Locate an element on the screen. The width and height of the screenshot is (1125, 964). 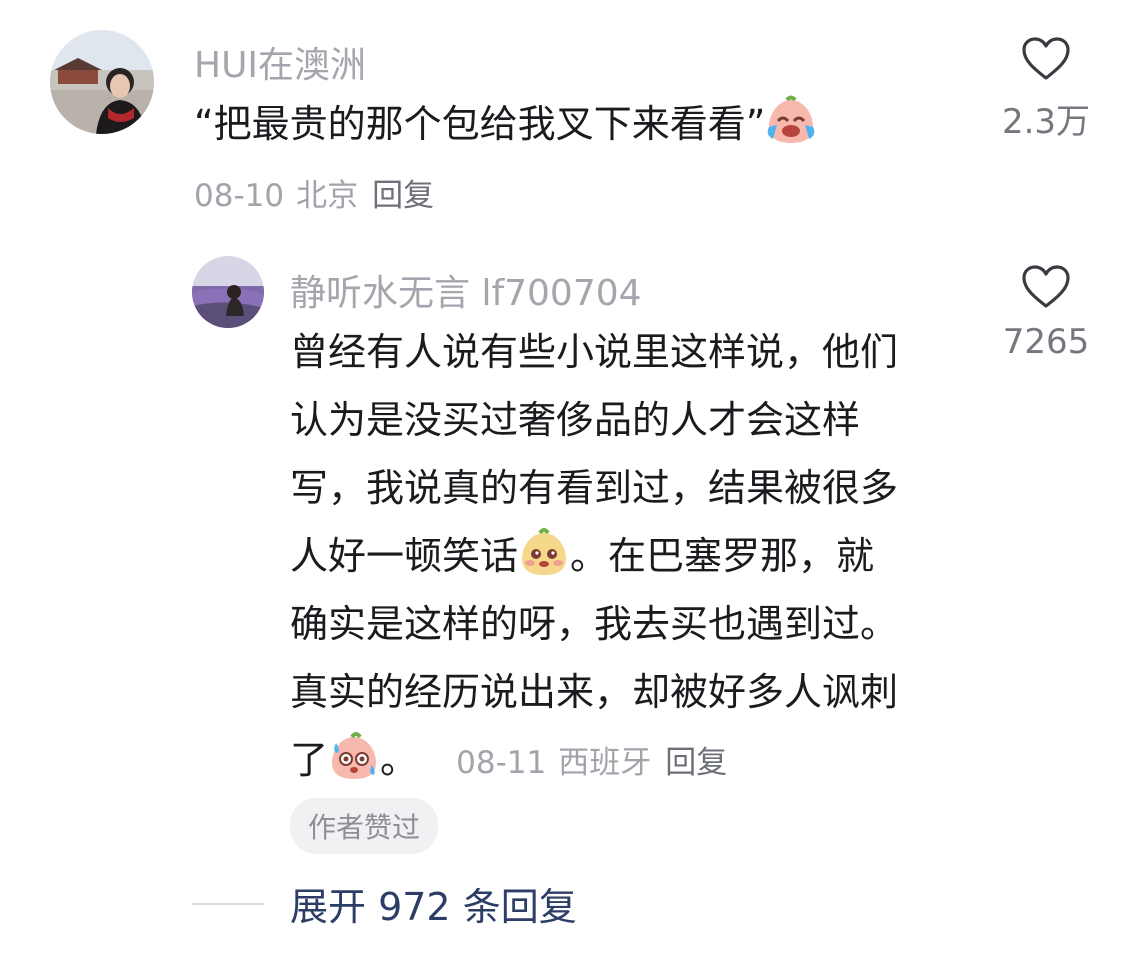
reply-text-line: 写，我说真的有看到过，结果被很多 is located at coordinates (594, 488).